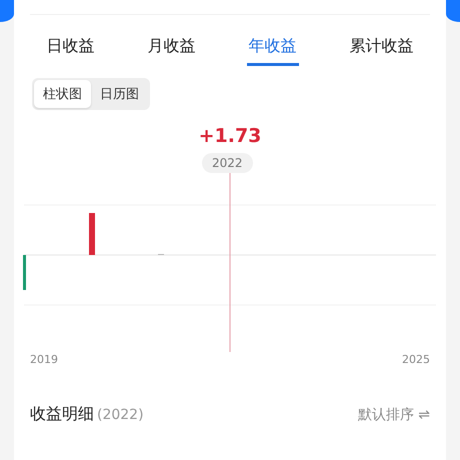 This screenshot has width=460, height=460. I want to click on tab: 累计收益, so click(382, 49).